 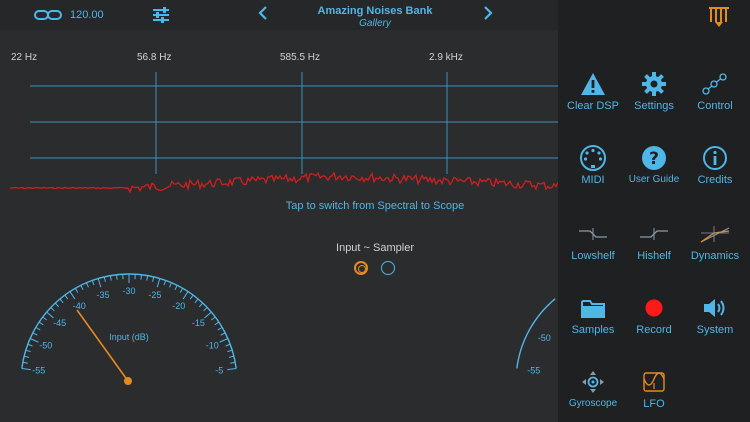 I want to click on bank-title: Amazing Noises Bank, so click(x=375, y=11).